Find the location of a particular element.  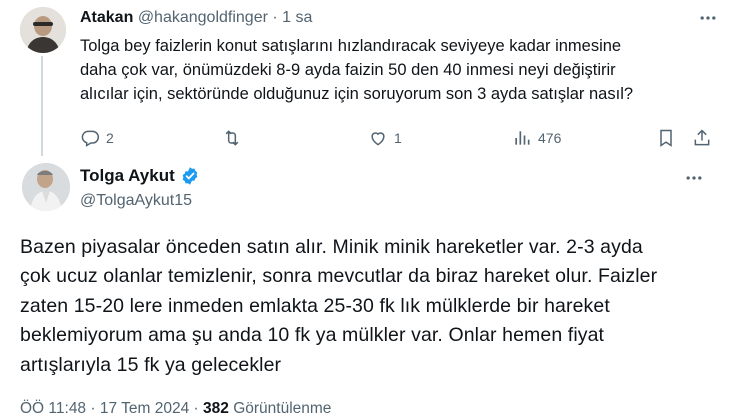

tweet-date: 17 Tem 2024 is located at coordinates (144, 408).